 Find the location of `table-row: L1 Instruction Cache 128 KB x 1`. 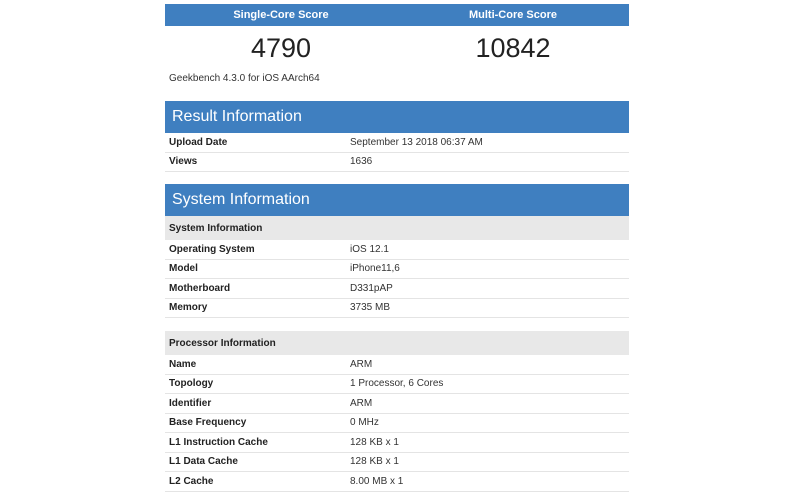

table-row: L1 Instruction Cache 128 KB x 1 is located at coordinates (397, 443).